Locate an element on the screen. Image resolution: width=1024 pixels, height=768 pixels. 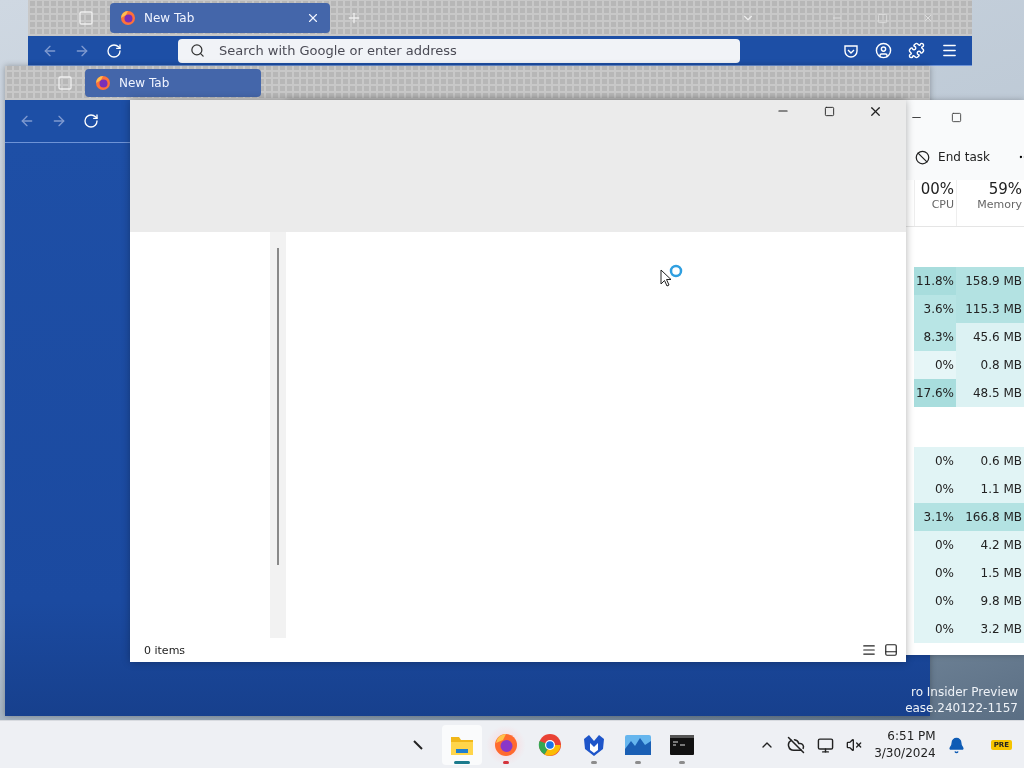
menu-icon is located at coordinates (949, 50).